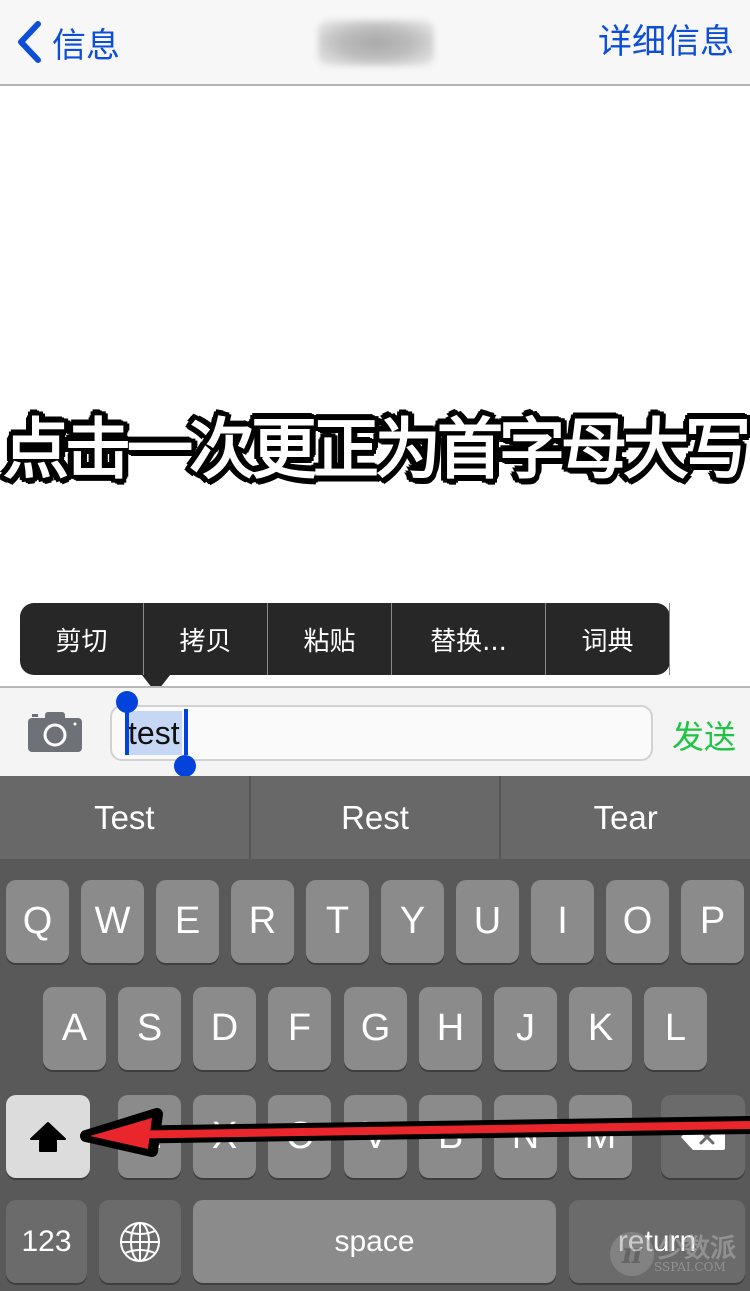 This screenshot has width=750, height=1291. I want to click on selection-start-caret, so click(127, 732).